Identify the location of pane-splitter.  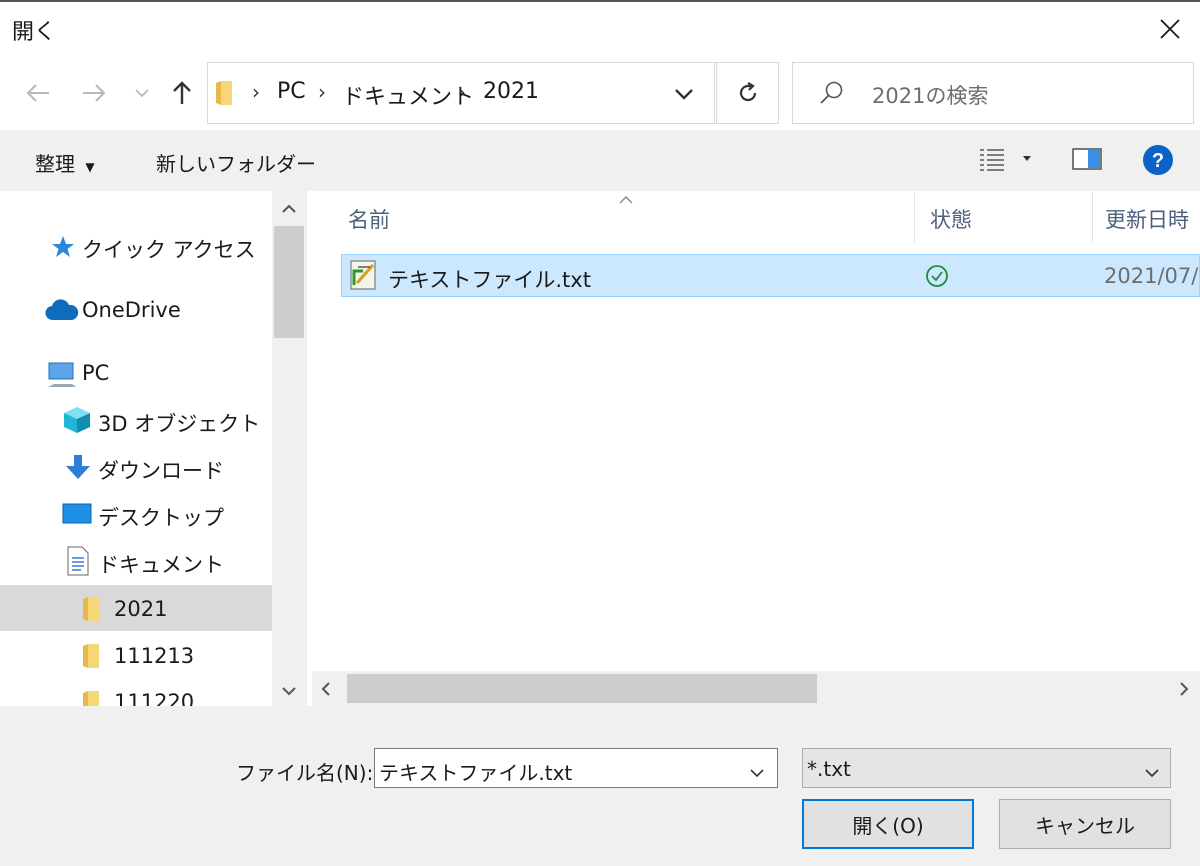
(309, 448).